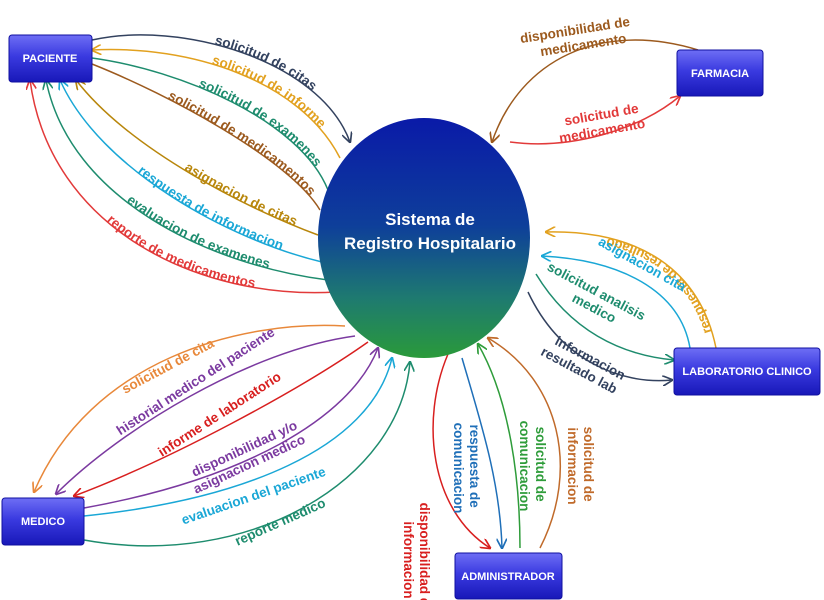 This screenshot has width=824, height=600. What do you see at coordinates (168, 365) in the screenshot?
I see `flow-label-m1: solicitud de cita` at bounding box center [168, 365].